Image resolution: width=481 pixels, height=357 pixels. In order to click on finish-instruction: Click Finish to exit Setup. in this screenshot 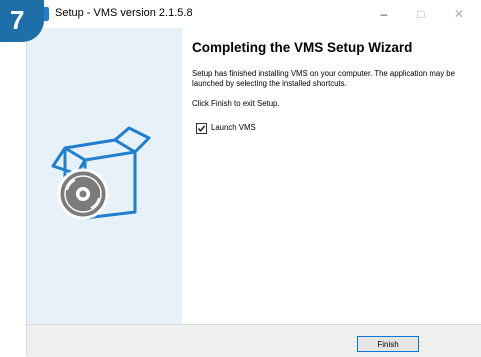, I will do `click(236, 103)`.